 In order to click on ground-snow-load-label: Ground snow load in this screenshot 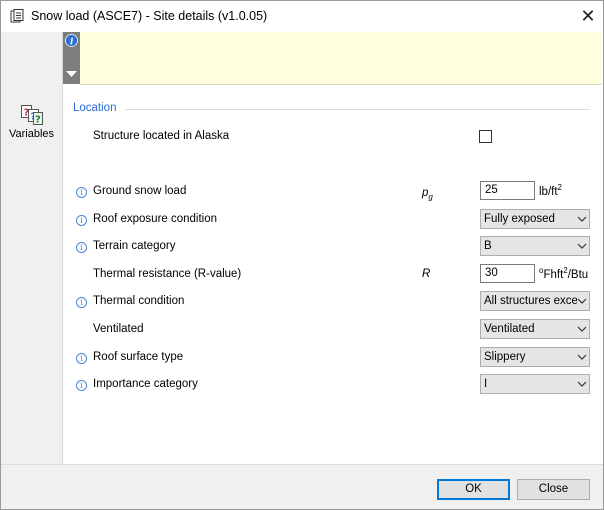, I will do `click(140, 191)`.